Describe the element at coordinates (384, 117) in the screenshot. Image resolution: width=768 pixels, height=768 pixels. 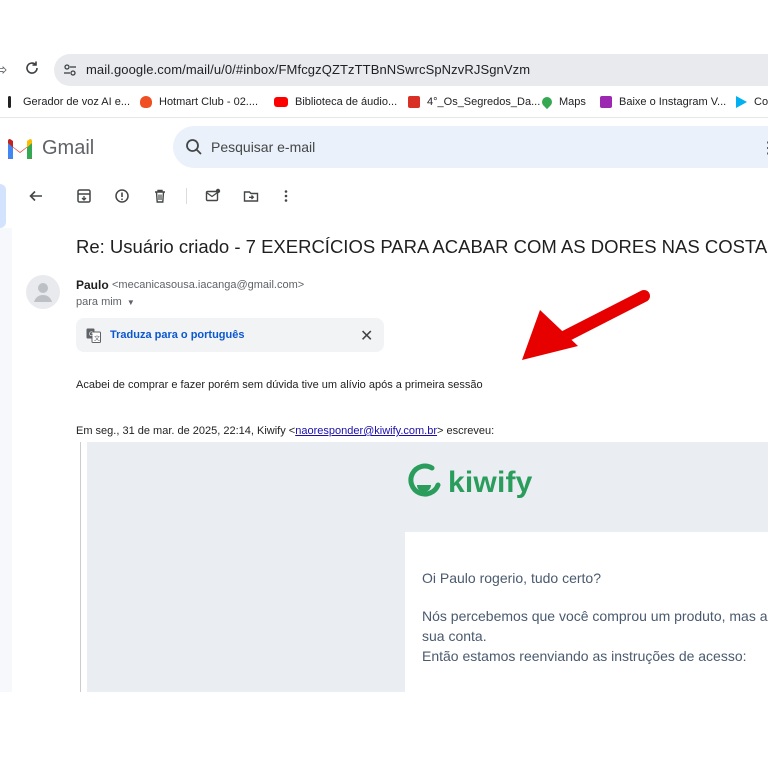
I see `divider` at that location.